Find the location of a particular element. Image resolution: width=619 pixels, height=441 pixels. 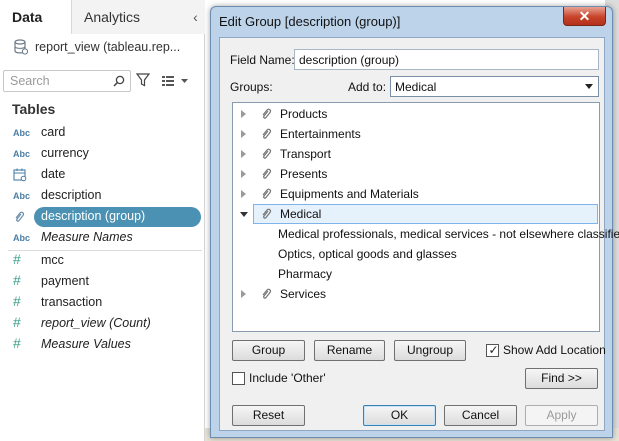

field-item: date is located at coordinates (102, 174).